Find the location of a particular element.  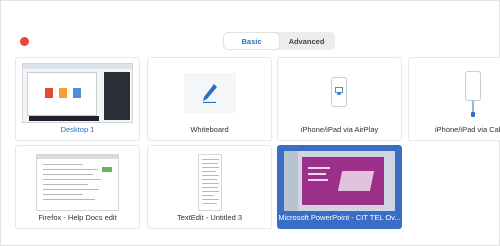

desktop-thumbnail is located at coordinates (77, 93).